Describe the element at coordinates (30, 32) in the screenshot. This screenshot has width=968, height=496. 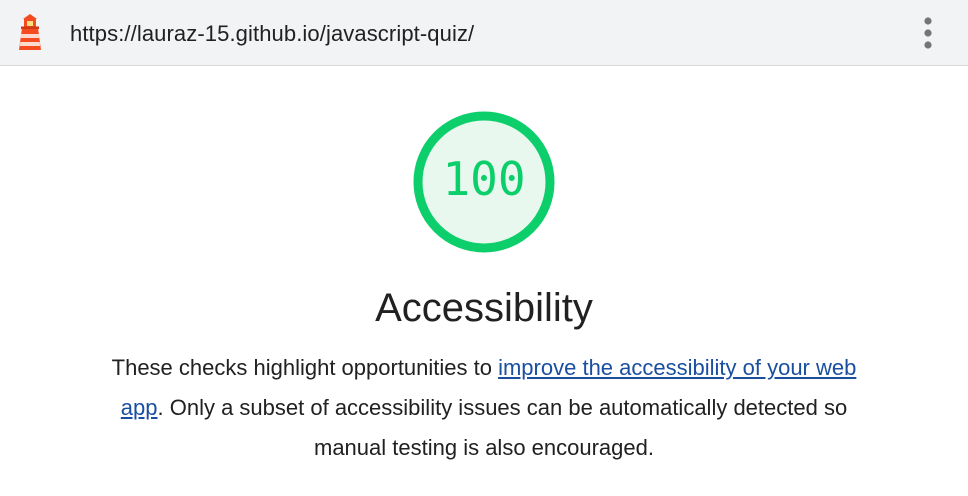
I see `lighthouse-icon` at that location.